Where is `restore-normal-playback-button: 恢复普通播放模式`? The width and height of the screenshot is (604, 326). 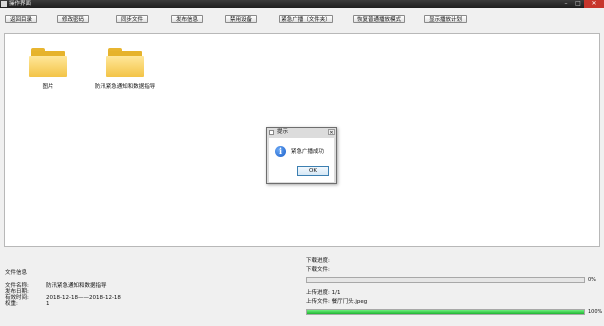
restore-normal-playback-button: 恢复普通播放模式 is located at coordinates (379, 19).